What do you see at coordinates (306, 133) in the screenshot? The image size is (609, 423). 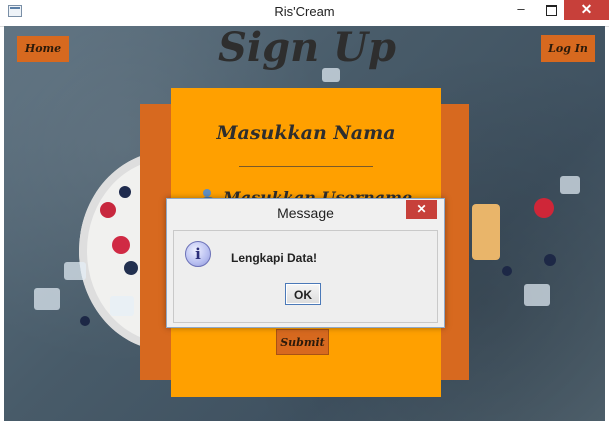 I see `name-field-label: Masukkan Nama` at bounding box center [306, 133].